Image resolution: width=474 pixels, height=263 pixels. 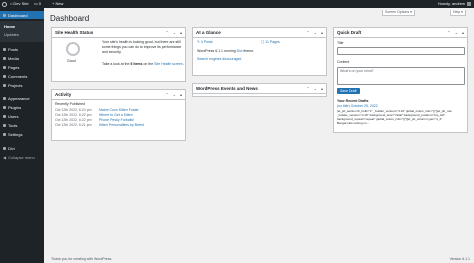 What do you see at coordinates (57, 4) in the screenshot?
I see `new-content-link: + New` at bounding box center [57, 4].